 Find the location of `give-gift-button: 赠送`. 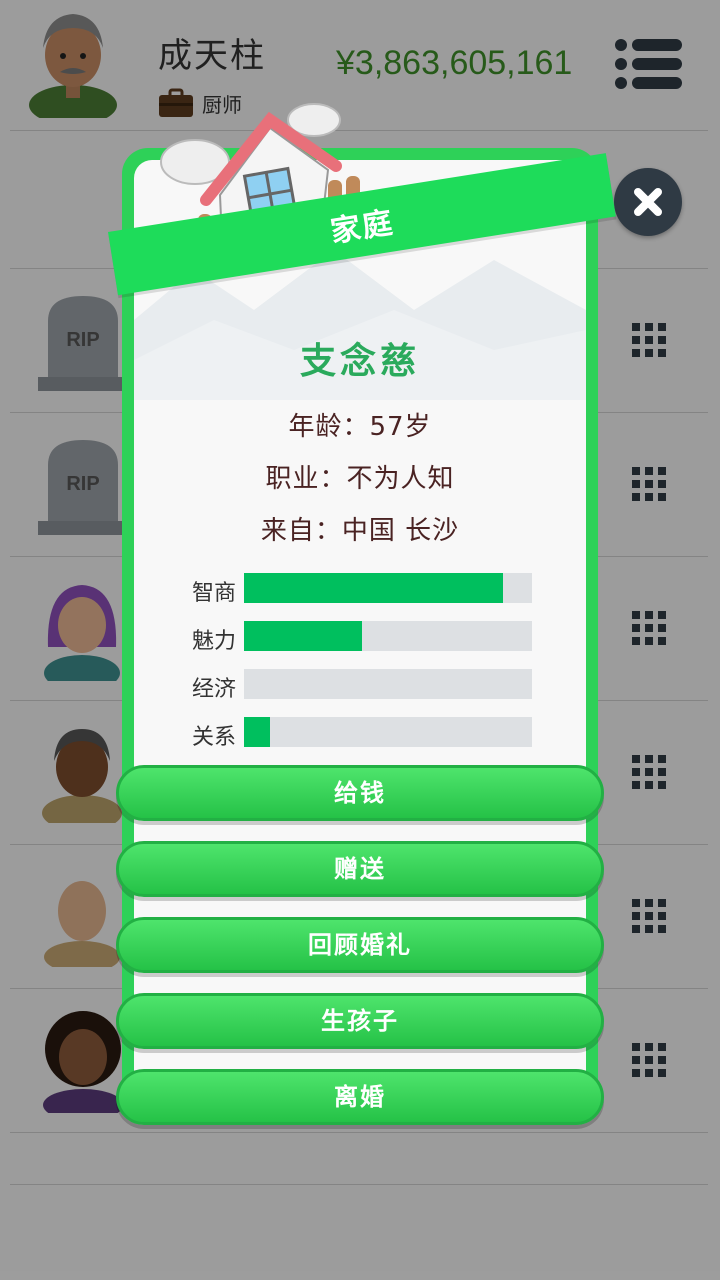

give-gift-button: 赠送 is located at coordinates (360, 869).